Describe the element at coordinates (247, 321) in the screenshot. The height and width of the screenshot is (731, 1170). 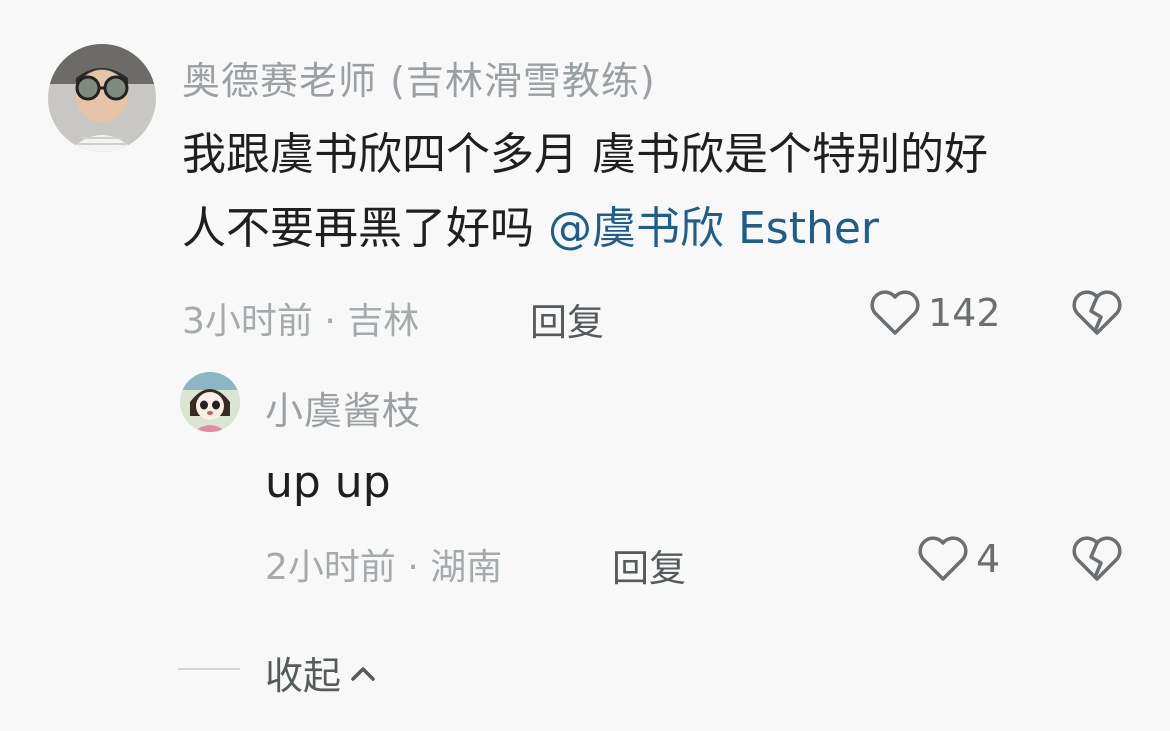
I see `comment-time: 3小时前` at that location.